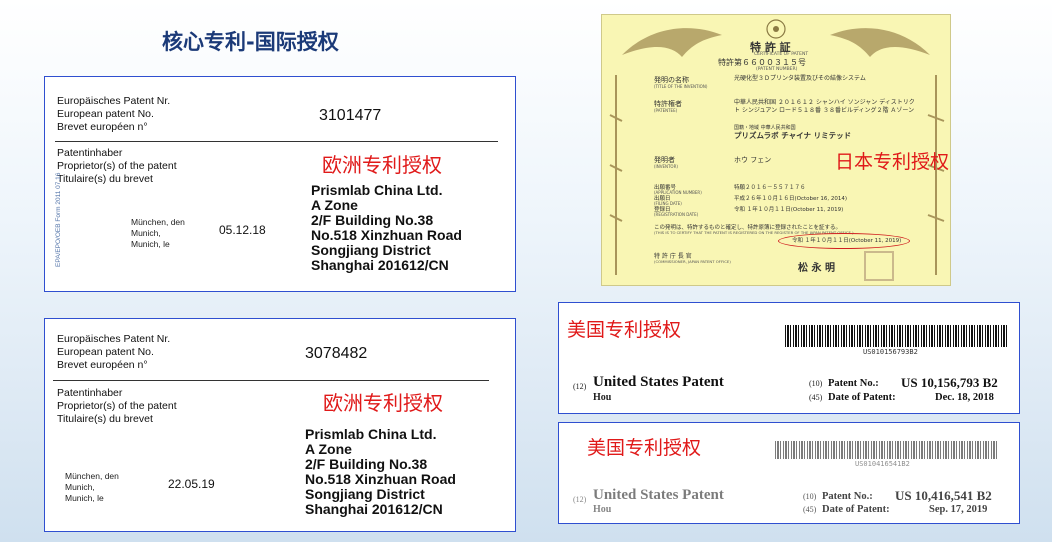 The image size is (1052, 542). What do you see at coordinates (616, 175) in the screenshot?
I see `bamboo-left-ornament-icon` at bounding box center [616, 175].